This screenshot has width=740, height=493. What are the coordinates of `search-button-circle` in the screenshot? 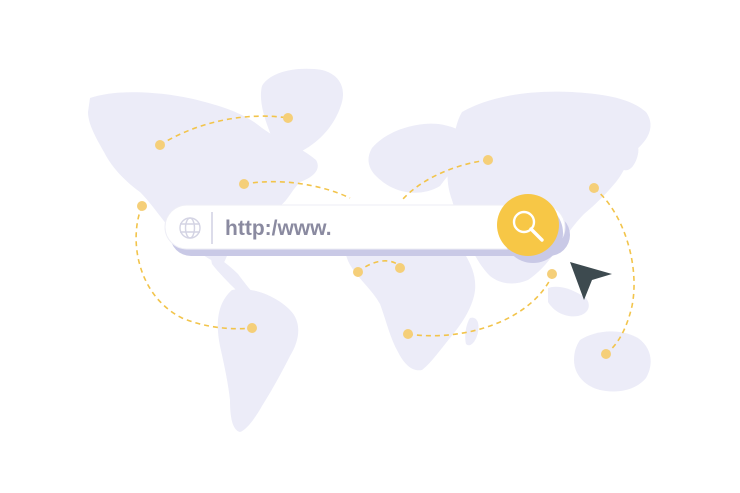 It's located at (528, 225).